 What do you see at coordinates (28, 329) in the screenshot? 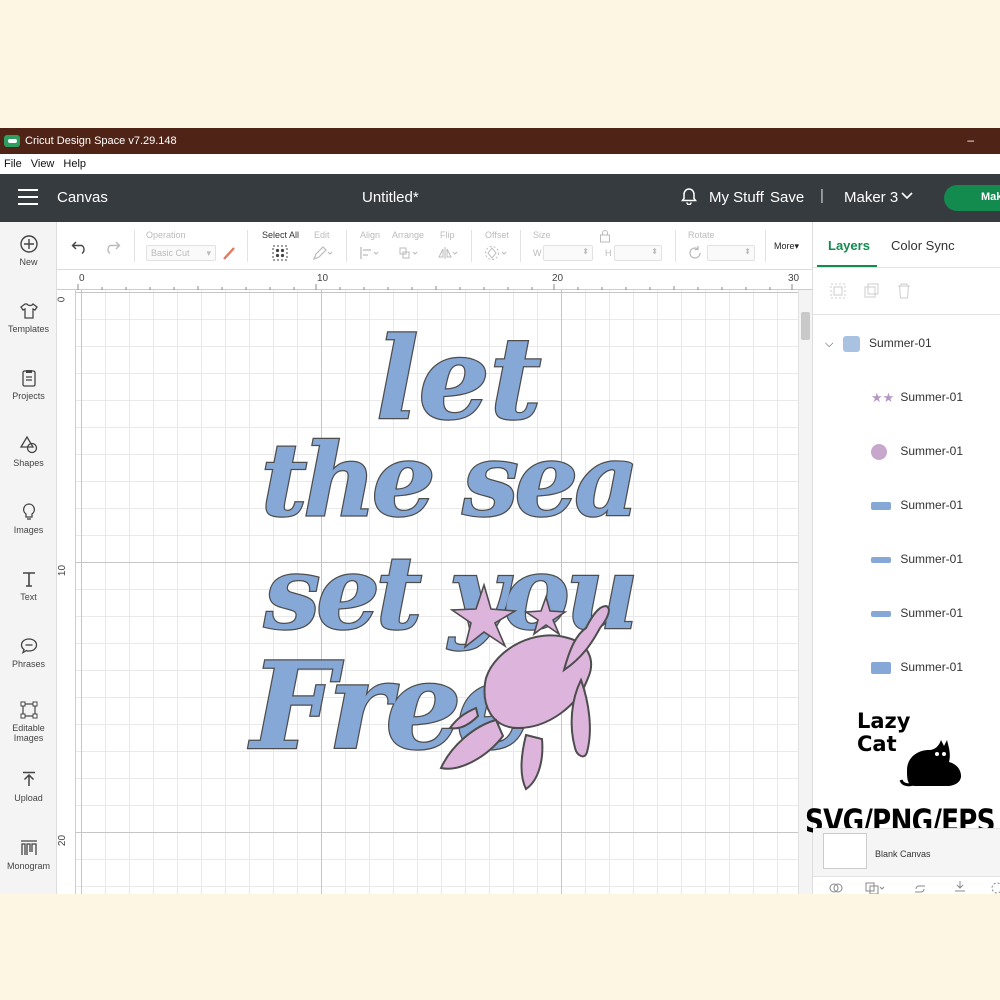
I see `sidebar-label: Templates` at bounding box center [28, 329].